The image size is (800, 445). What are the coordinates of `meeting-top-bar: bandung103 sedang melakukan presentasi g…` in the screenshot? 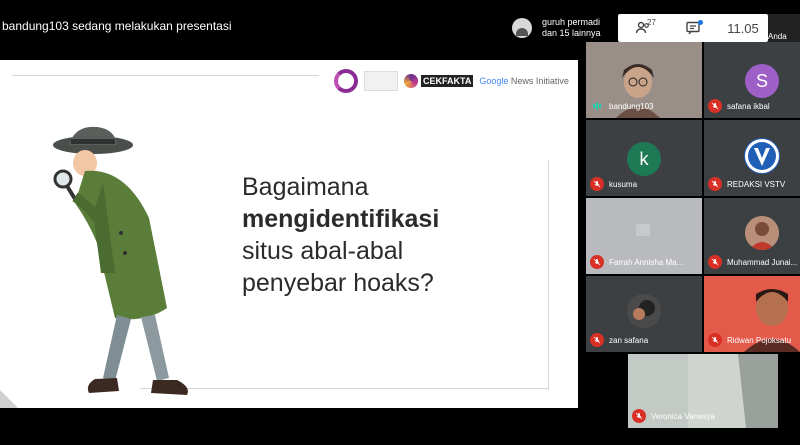 It's located at (400, 21).